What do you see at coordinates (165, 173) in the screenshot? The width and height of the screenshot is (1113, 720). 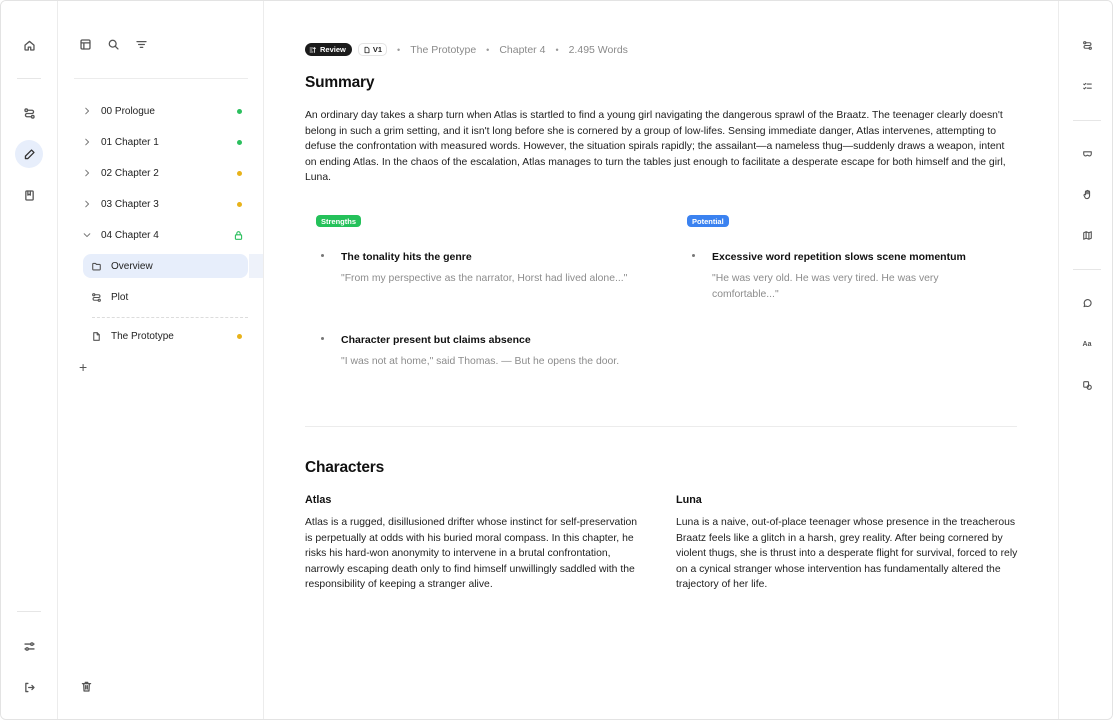 I see `tree-item-chapter-2: 02 Chapter 2` at bounding box center [165, 173].